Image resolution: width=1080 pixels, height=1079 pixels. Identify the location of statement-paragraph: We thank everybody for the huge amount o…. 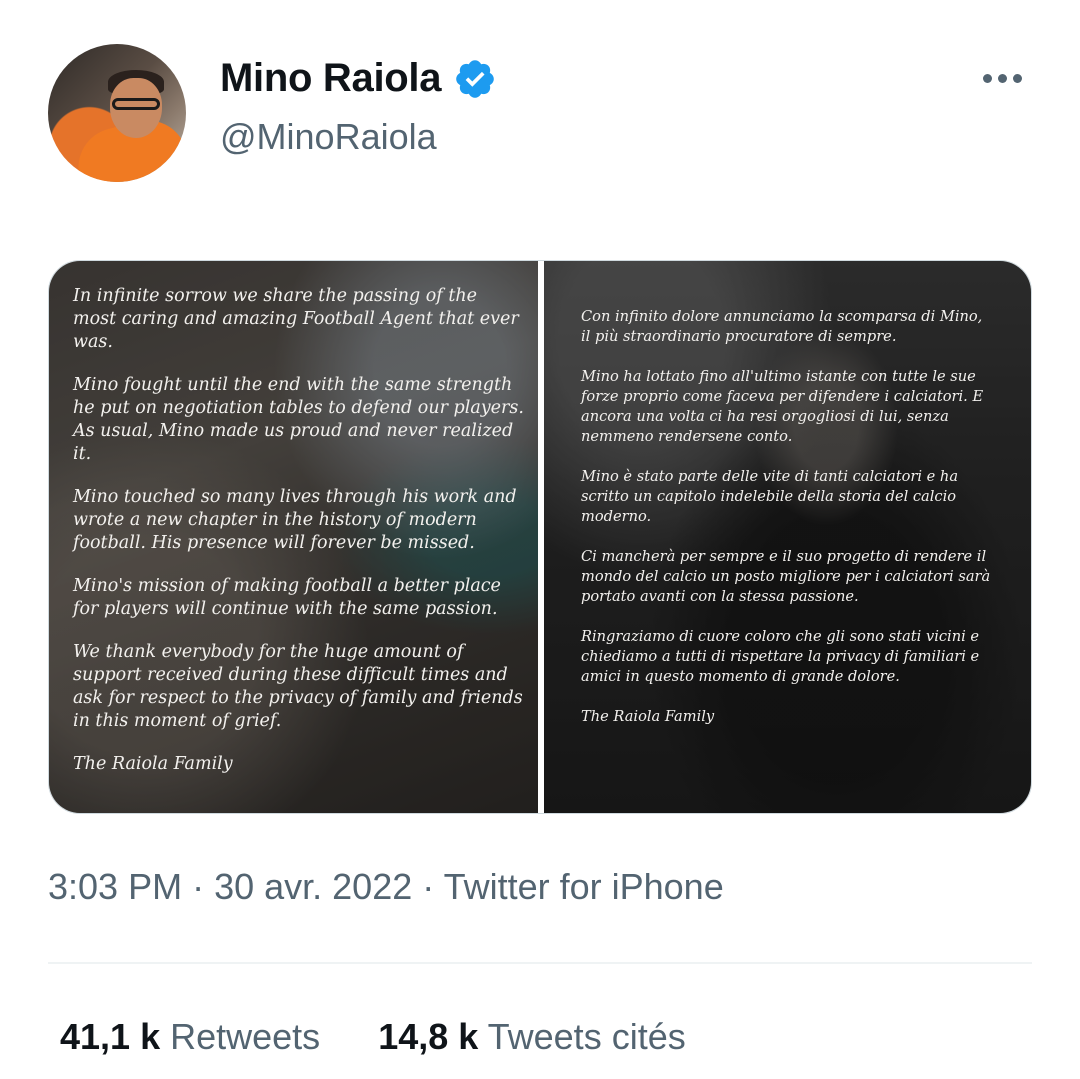
(298, 686).